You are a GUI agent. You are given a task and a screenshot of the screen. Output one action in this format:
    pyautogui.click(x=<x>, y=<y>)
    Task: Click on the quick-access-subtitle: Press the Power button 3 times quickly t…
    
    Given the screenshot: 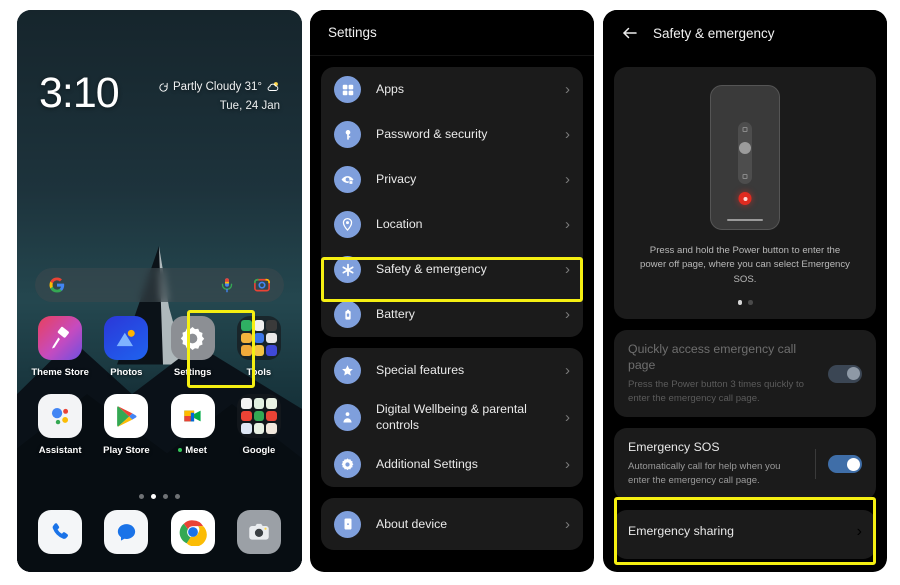 What is the action you would take?
    pyautogui.click(x=716, y=391)
    